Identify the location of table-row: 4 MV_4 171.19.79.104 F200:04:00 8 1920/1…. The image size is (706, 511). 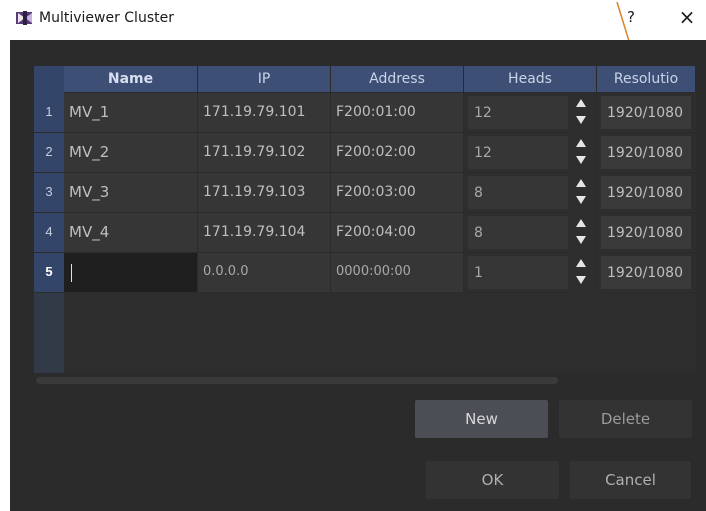
(365, 233).